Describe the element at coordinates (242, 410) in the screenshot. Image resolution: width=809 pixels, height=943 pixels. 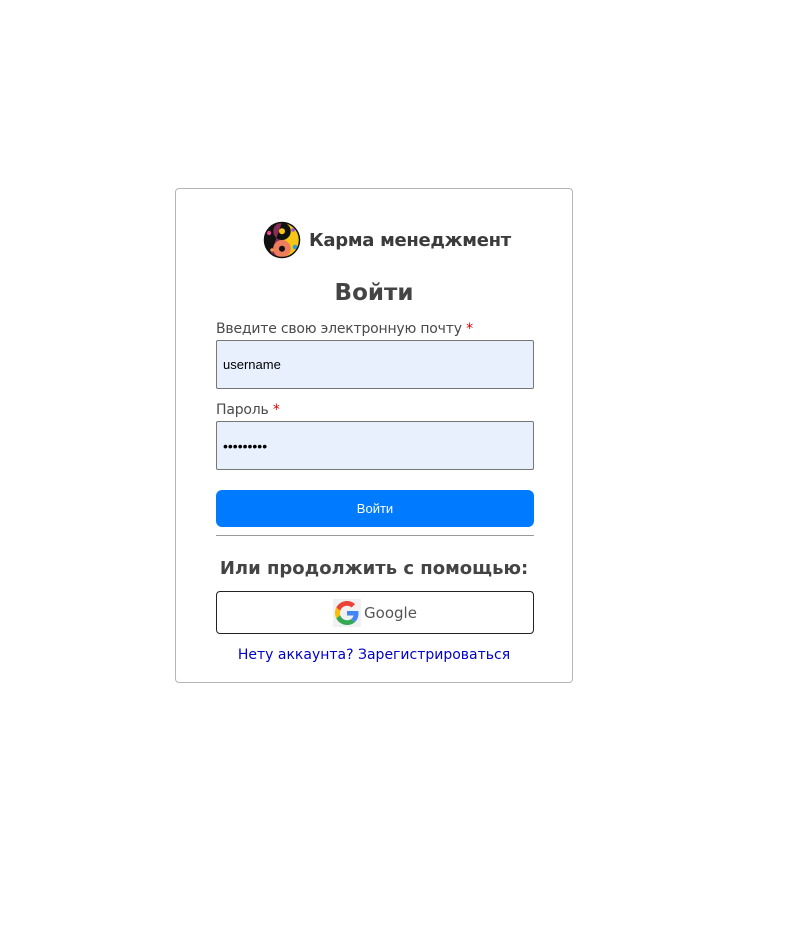
I see `password-label-text: Пароль` at that location.